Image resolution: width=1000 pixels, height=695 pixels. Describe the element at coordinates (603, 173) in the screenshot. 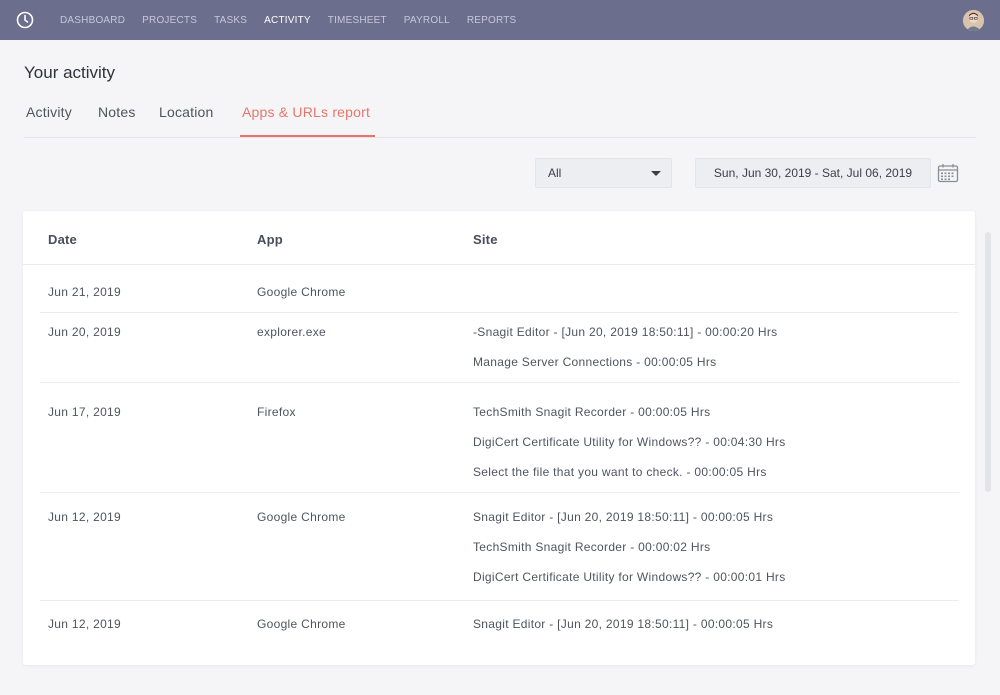

I see `type-filter-select: All` at that location.